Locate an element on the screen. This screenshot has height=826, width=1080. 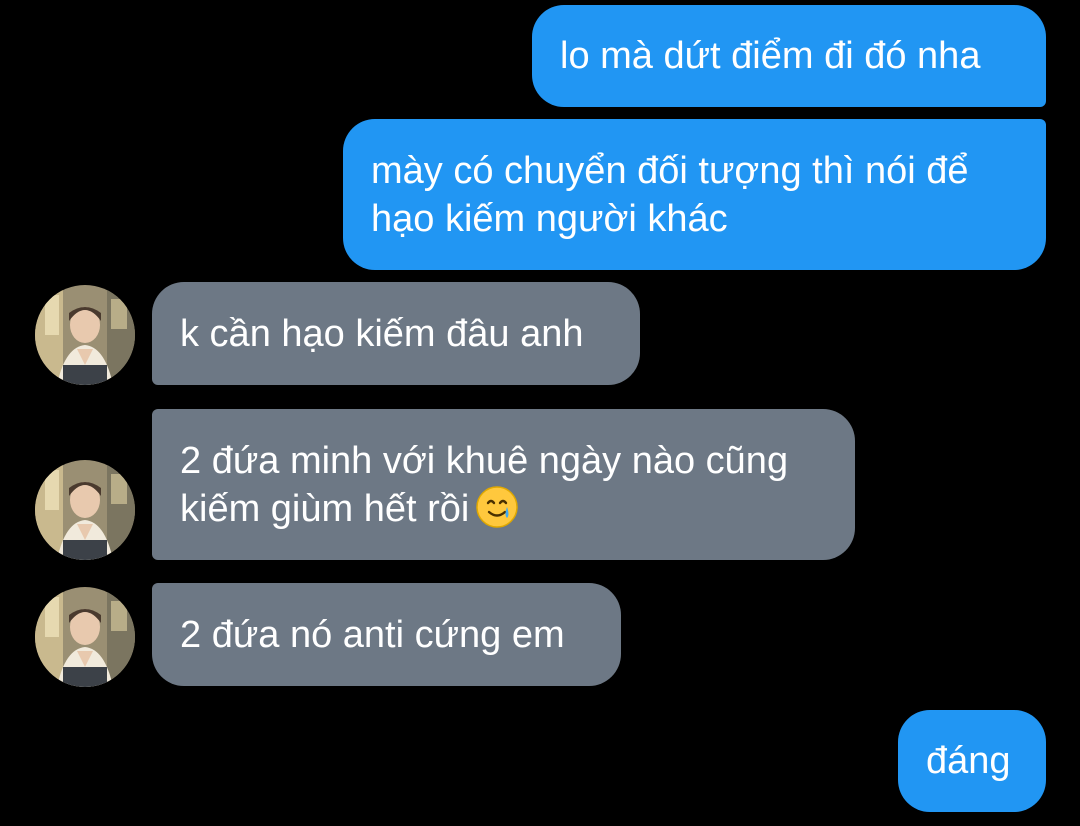
received-message-bubble: k cần hạo kiếm đâu anh is located at coordinates (396, 333).